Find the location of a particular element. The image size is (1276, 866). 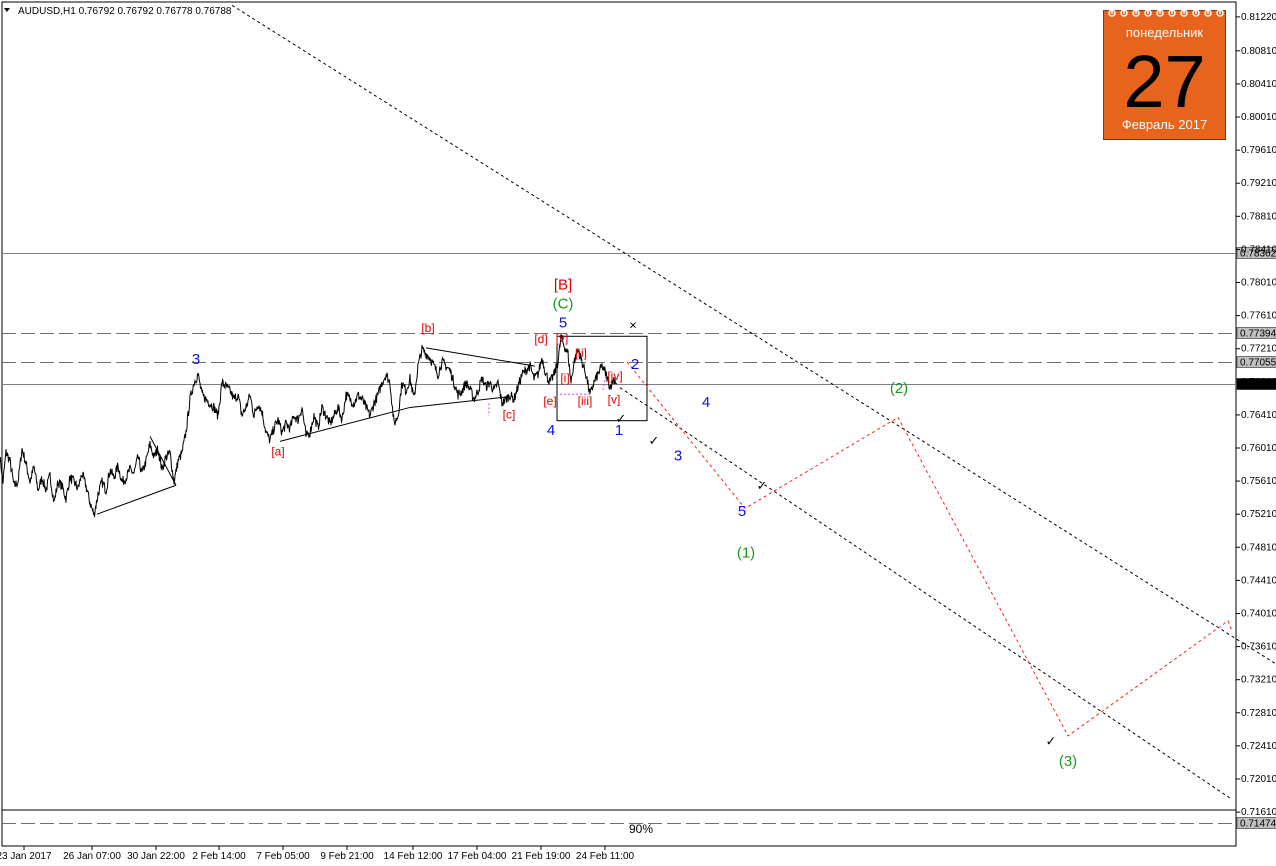

y-tick-label: 0.74010 is located at coordinates (1258, 613).